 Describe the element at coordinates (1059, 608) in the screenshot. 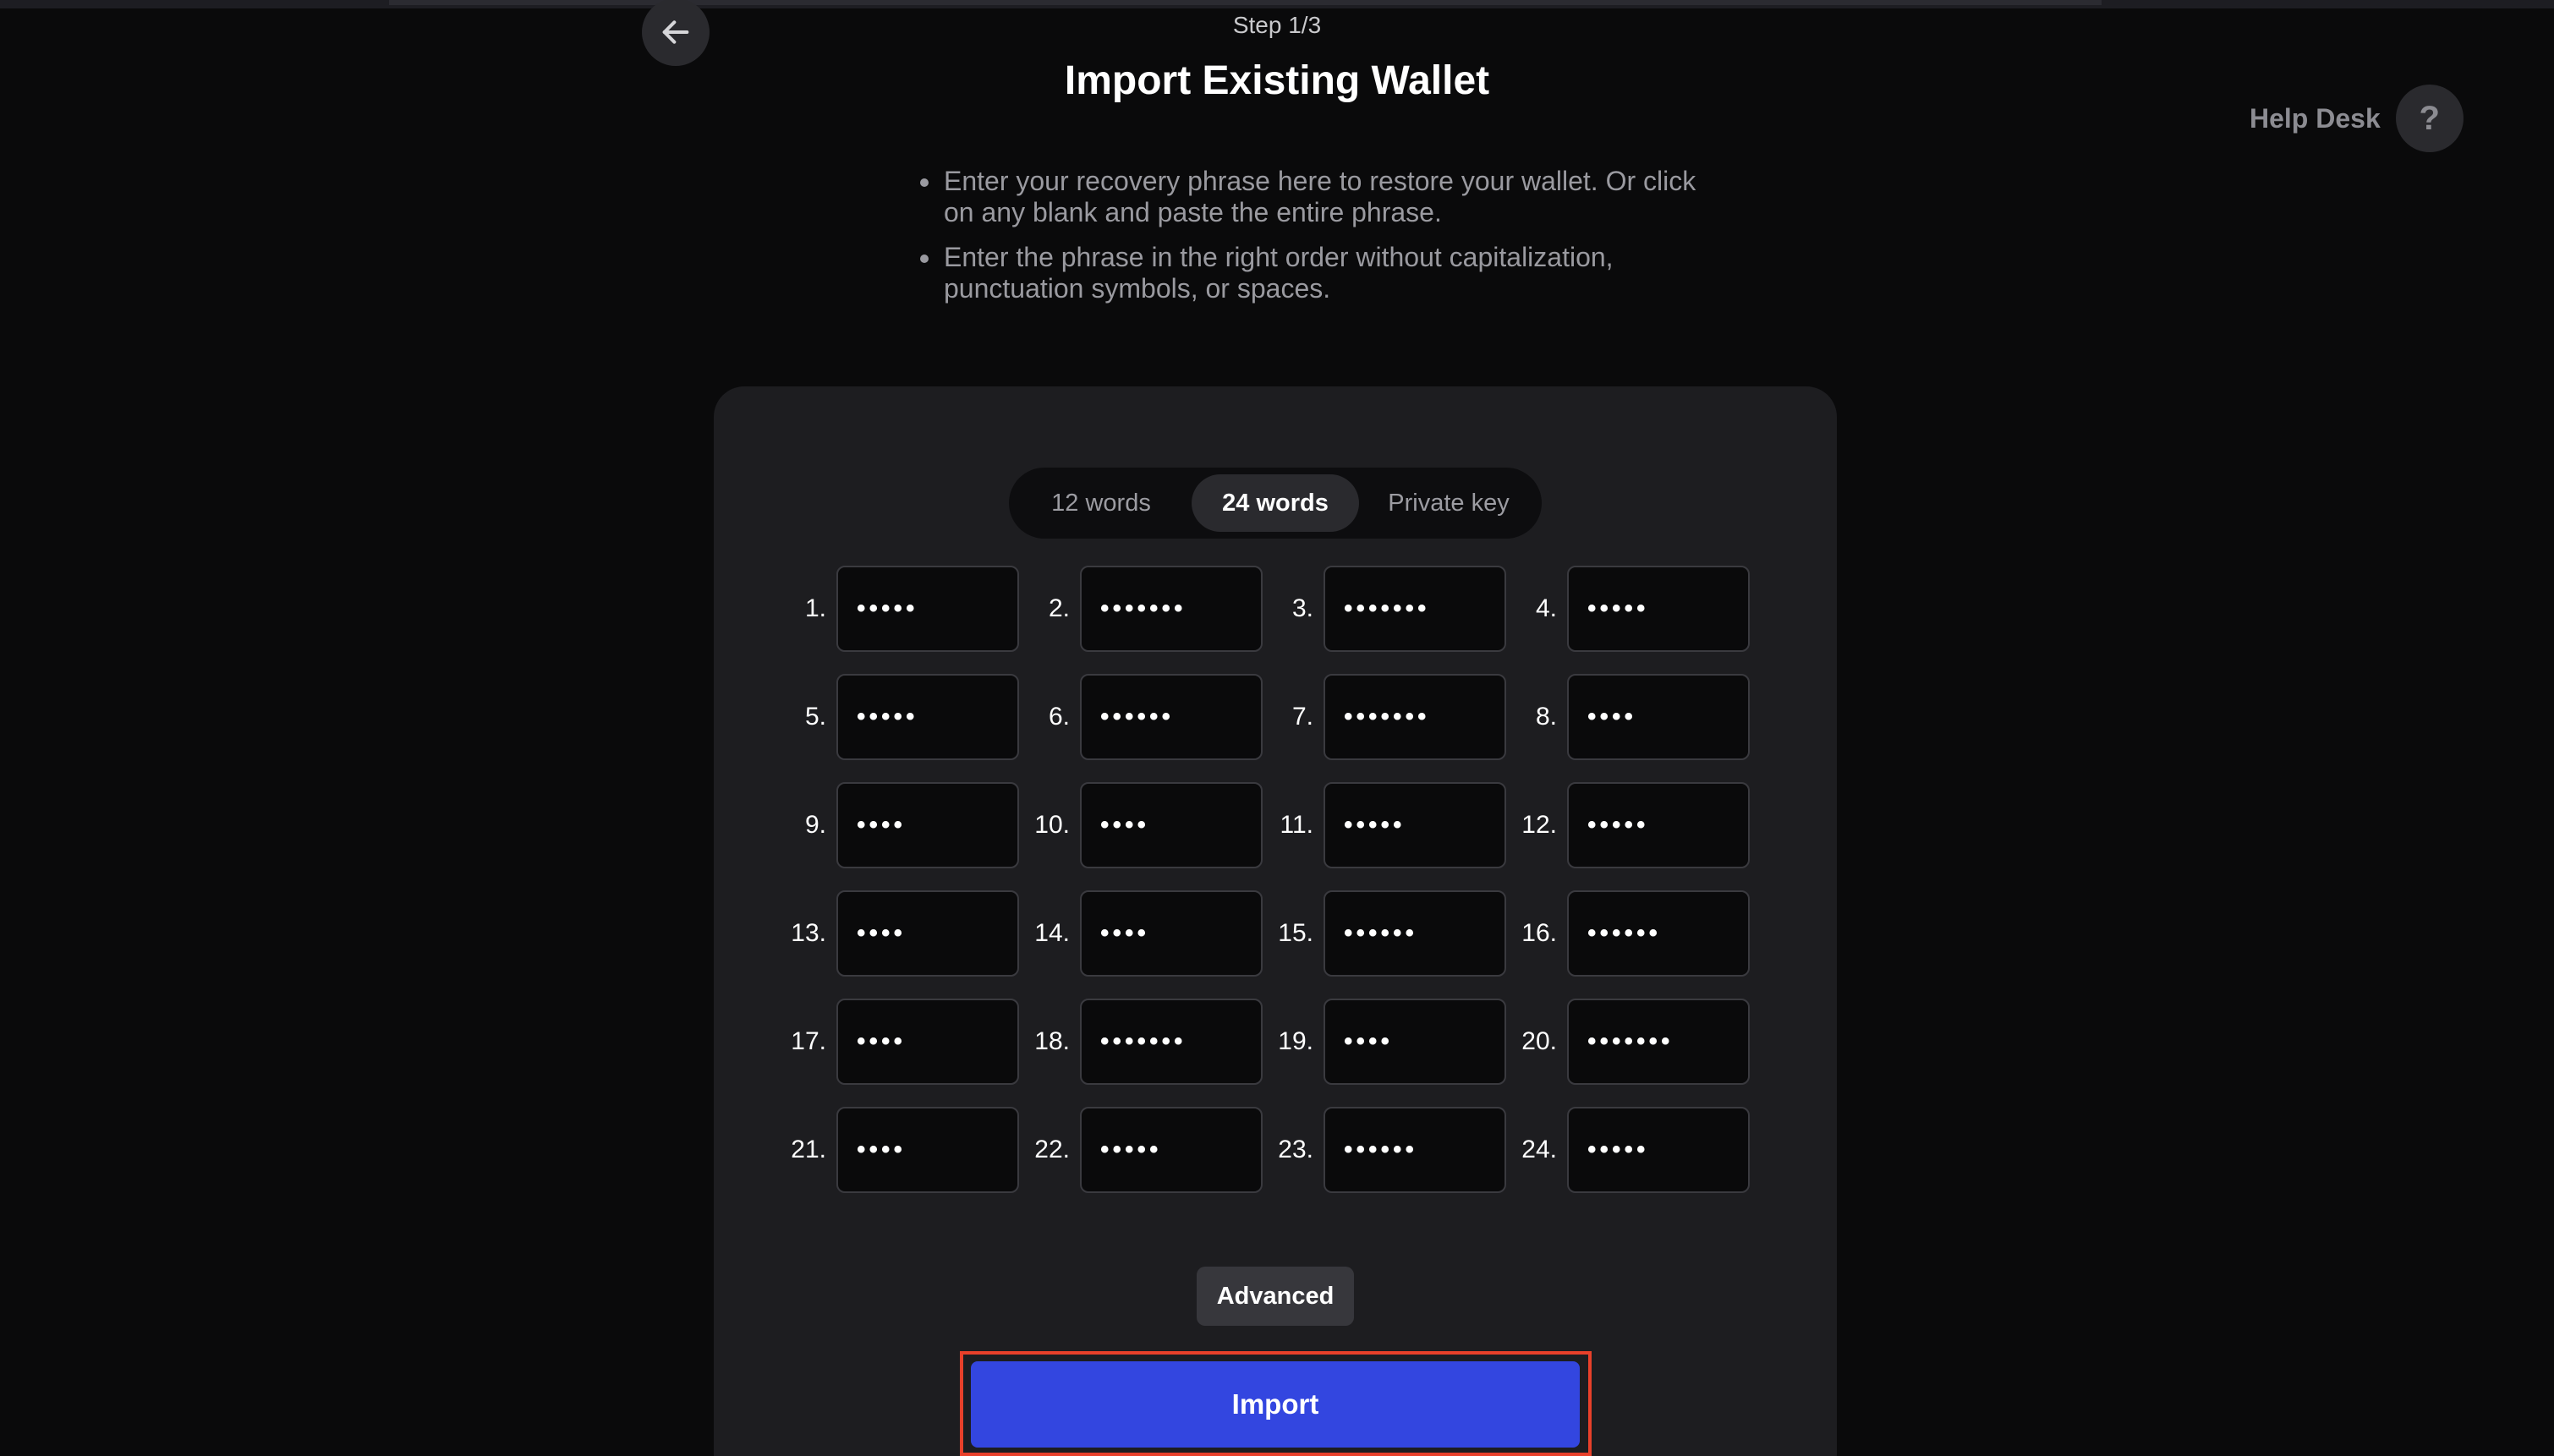

I see `word-number-label: 2.` at that location.